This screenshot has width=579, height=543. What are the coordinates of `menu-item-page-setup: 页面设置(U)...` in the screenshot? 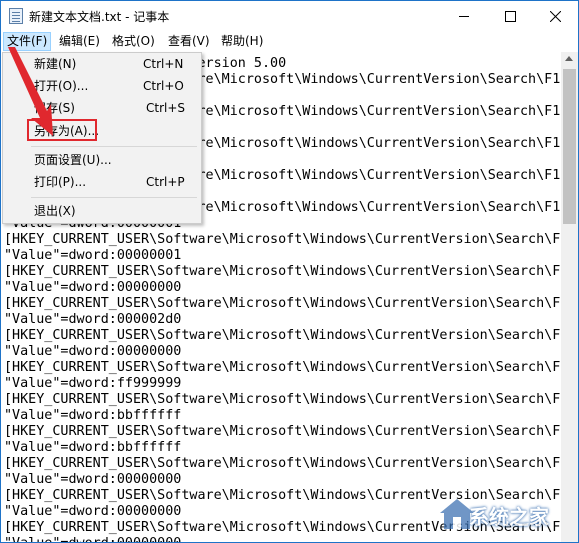 It's located at (102, 160).